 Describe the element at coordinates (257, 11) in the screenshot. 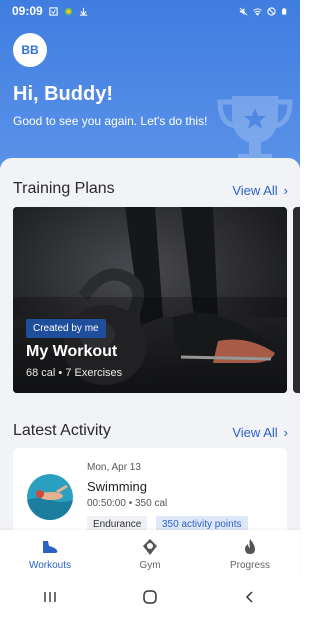

I see `wifi-icon` at that location.